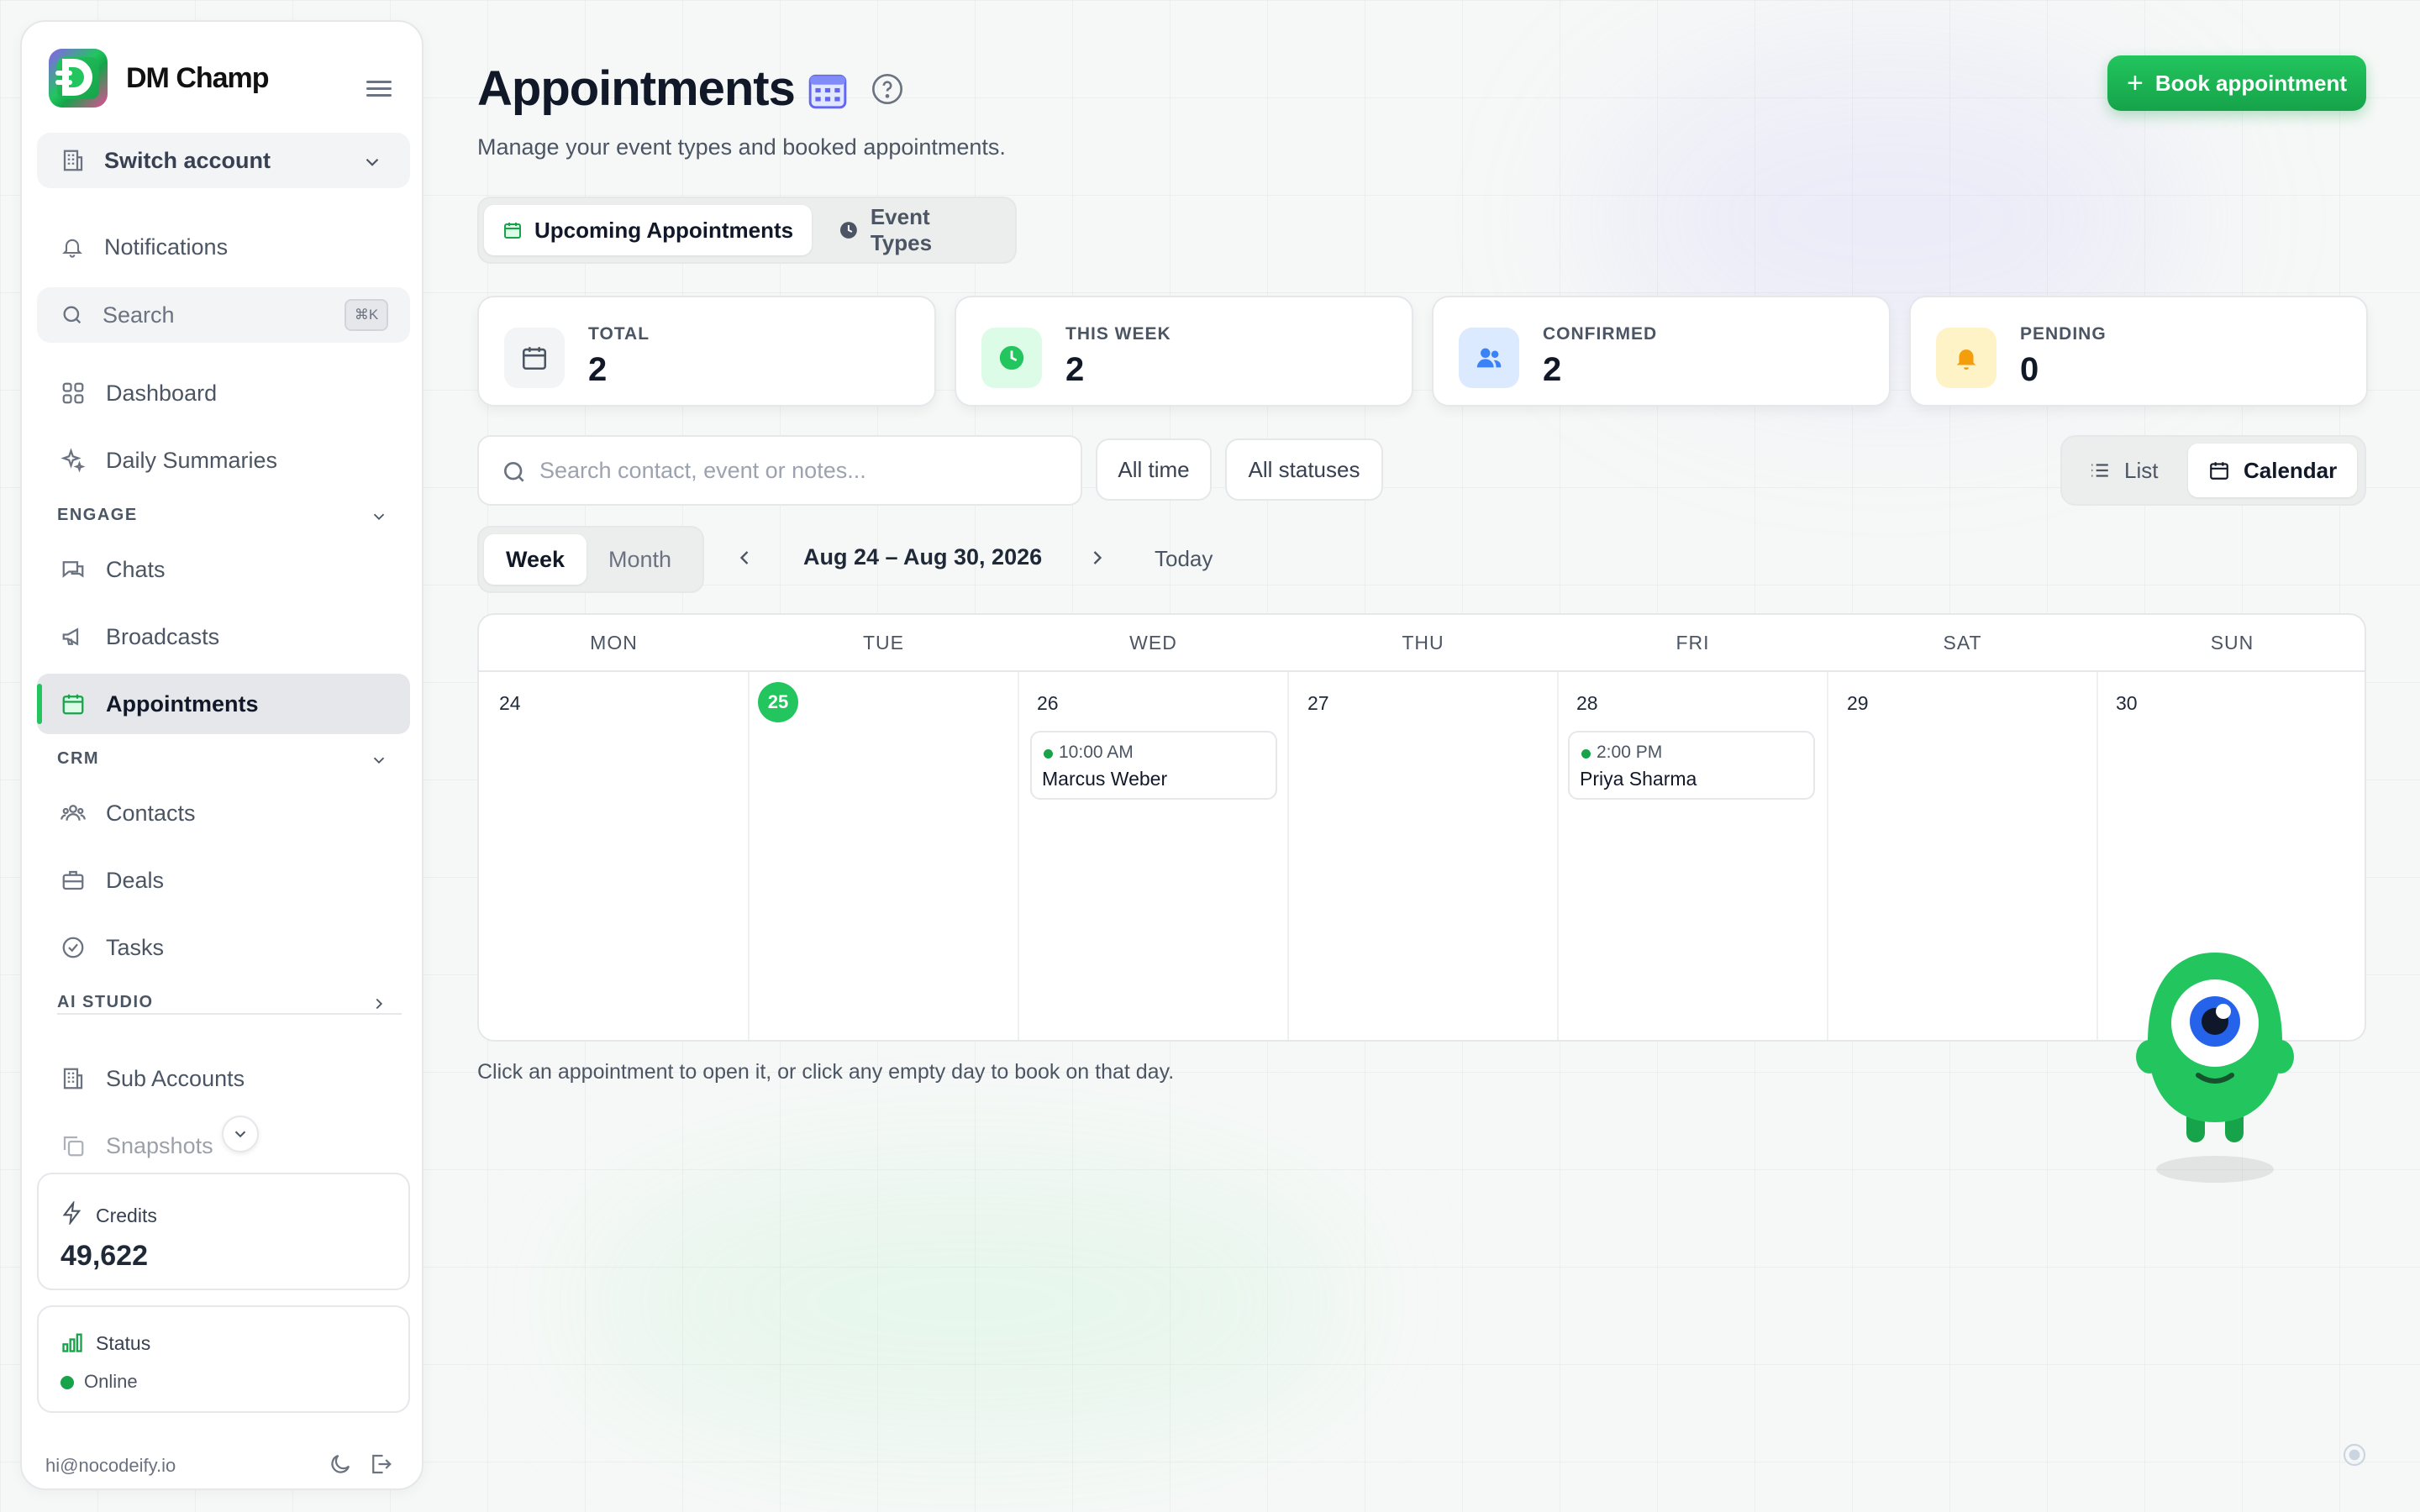  Describe the element at coordinates (536, 559) in the screenshot. I see `week-button: Week` at that location.